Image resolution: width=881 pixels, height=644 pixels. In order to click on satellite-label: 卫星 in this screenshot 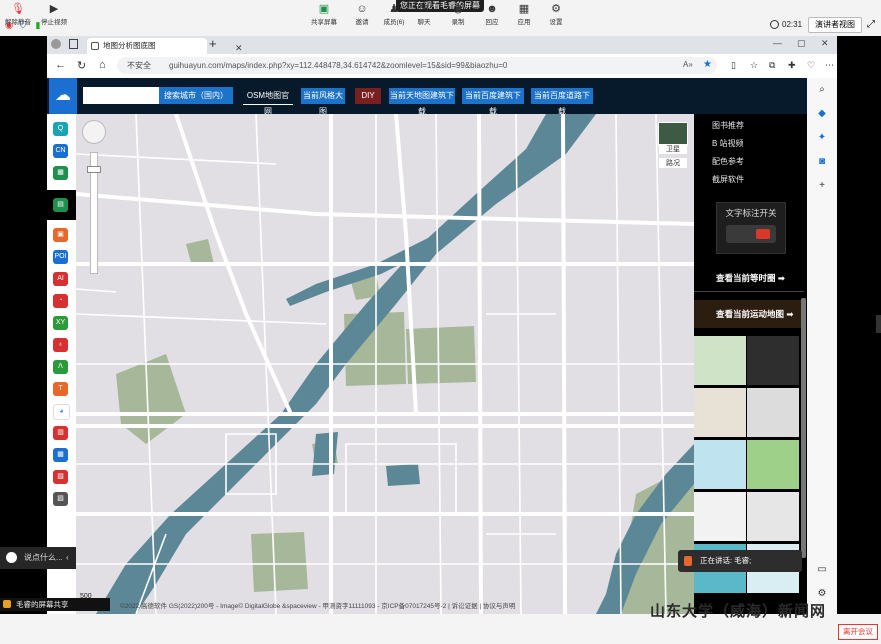, I will do `click(673, 149)`.